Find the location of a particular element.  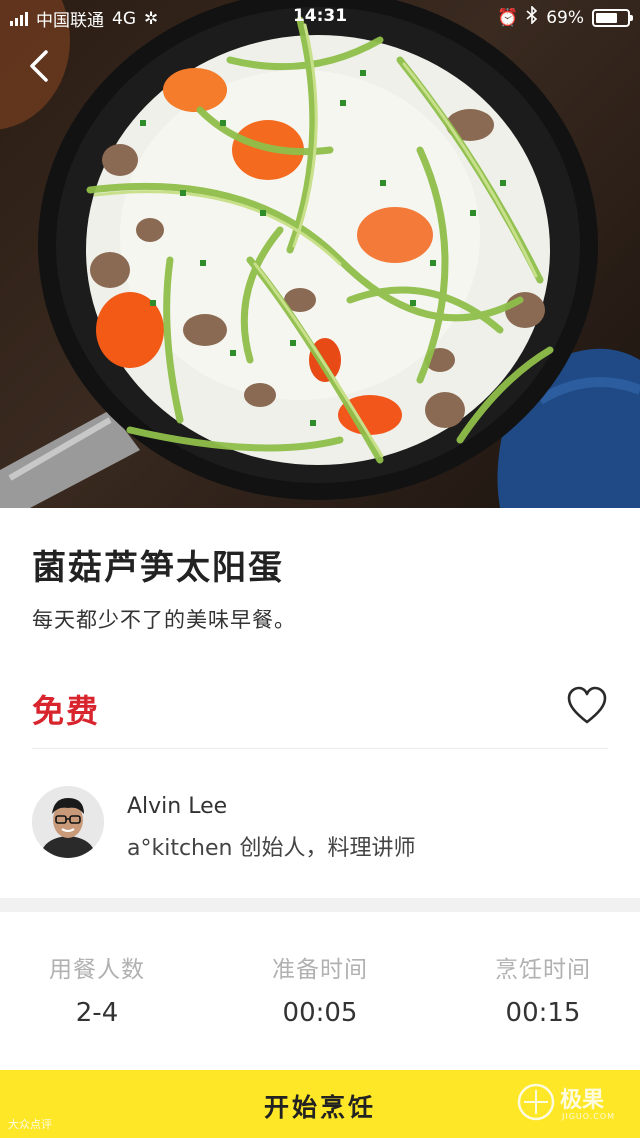

favorite-button is located at coordinates (587, 706).